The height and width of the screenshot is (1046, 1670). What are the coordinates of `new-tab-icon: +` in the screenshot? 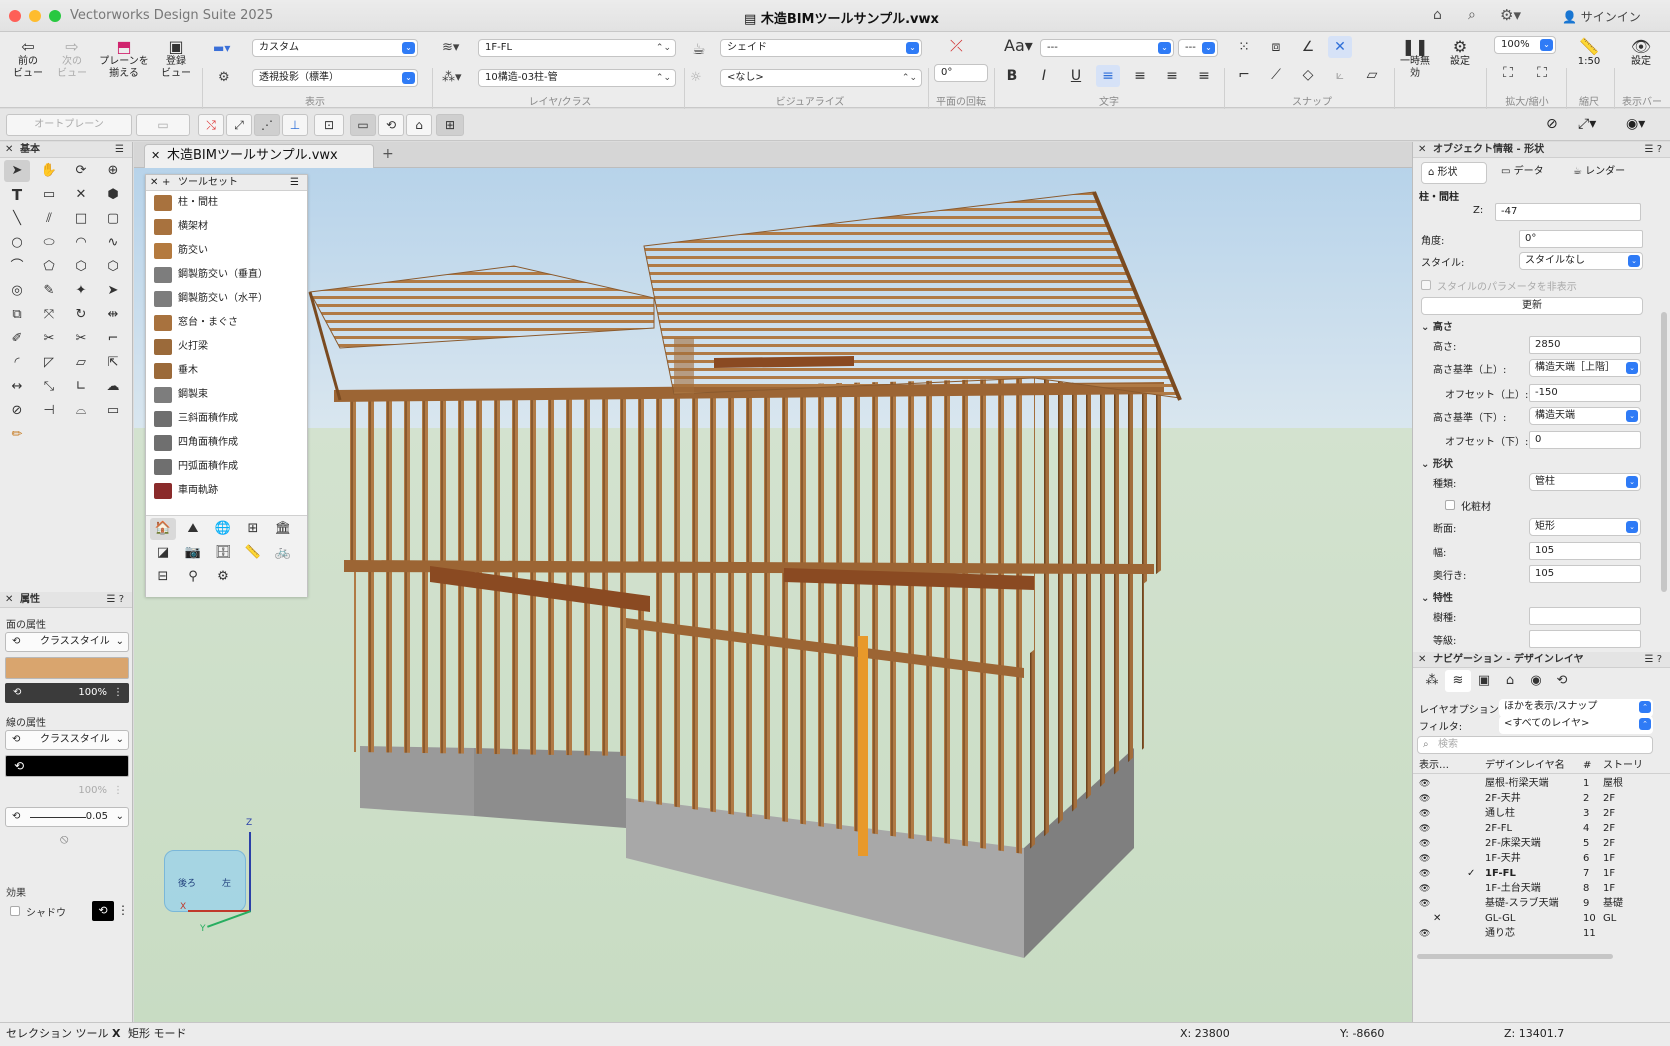 It's located at (388, 154).